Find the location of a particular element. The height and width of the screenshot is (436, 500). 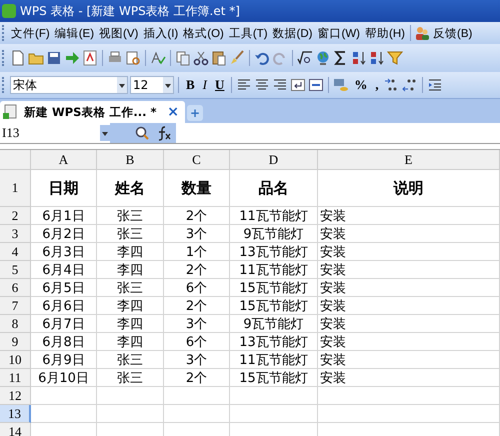

italic-button: I is located at coordinates (205, 85).